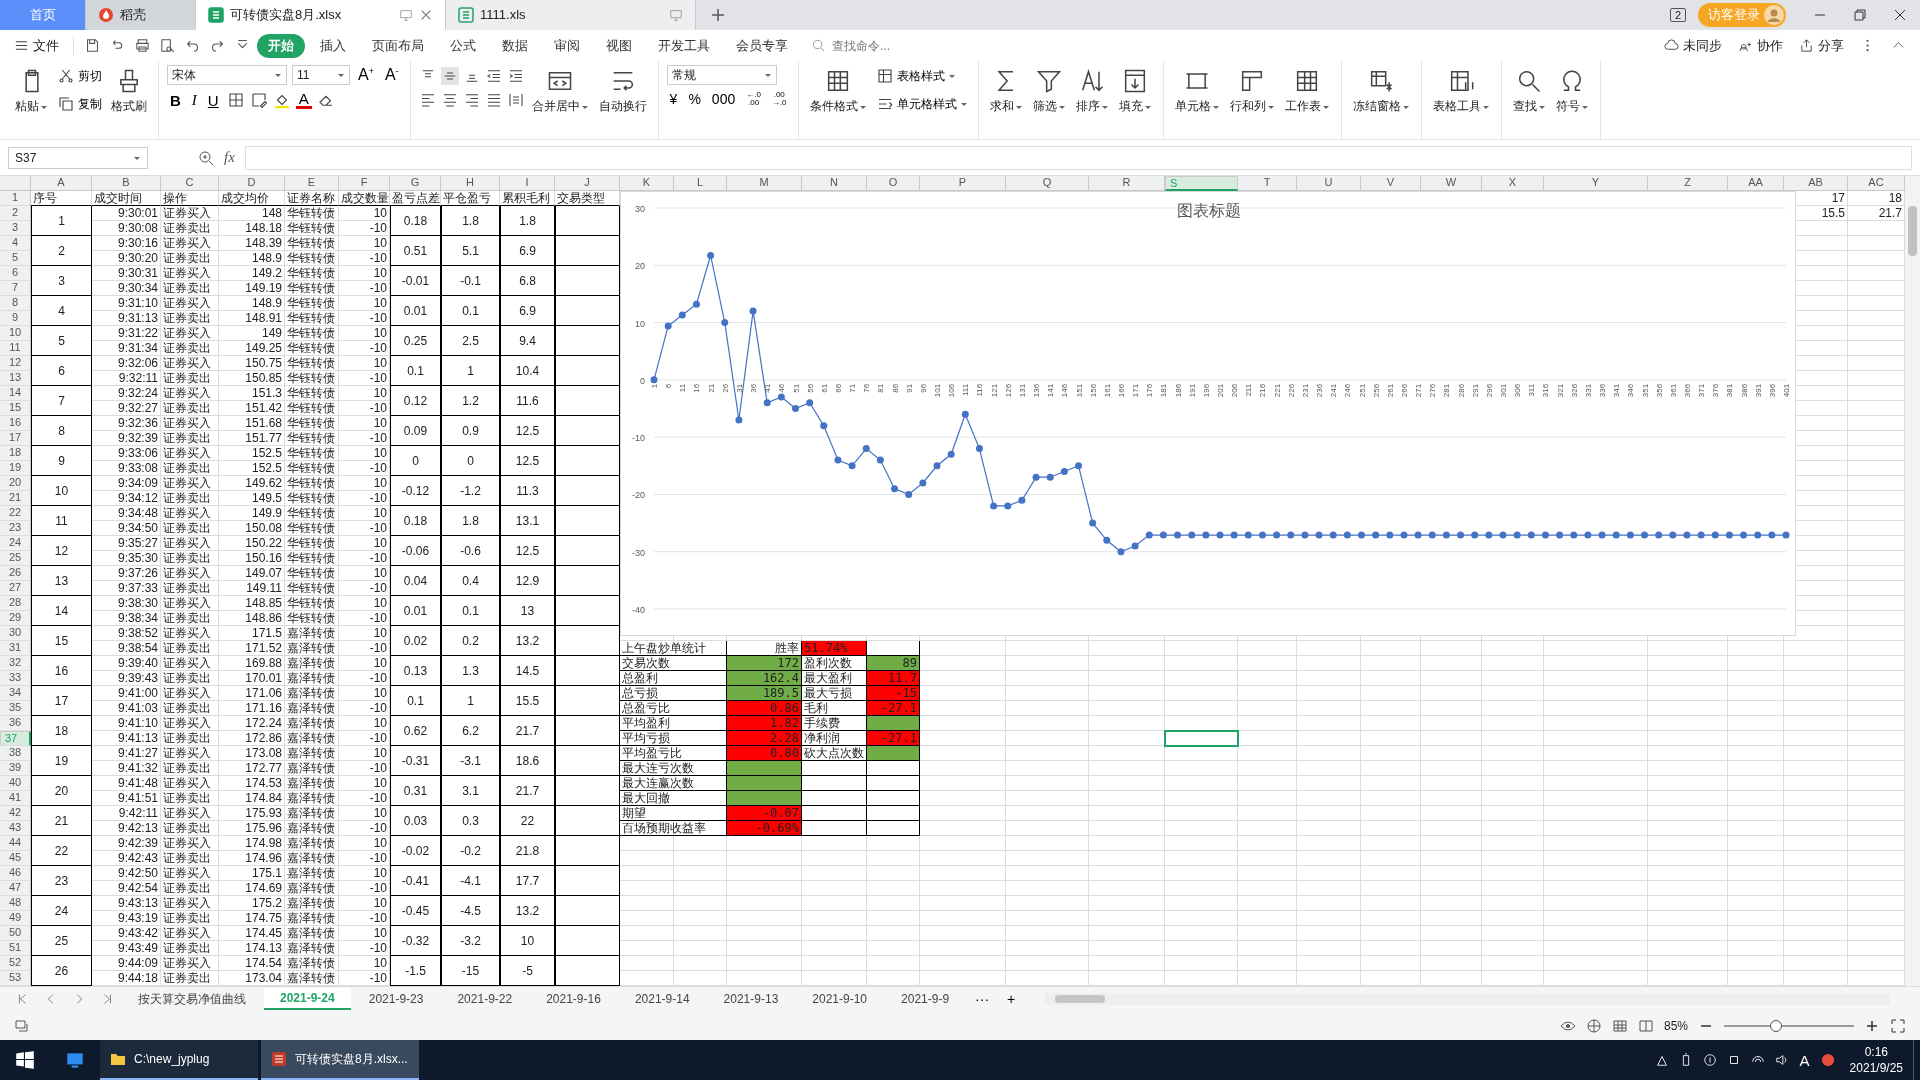 The width and height of the screenshot is (1920, 1080). Describe the element at coordinates (1876, 1052) in the screenshot. I see `clock-time: 0:16` at that location.